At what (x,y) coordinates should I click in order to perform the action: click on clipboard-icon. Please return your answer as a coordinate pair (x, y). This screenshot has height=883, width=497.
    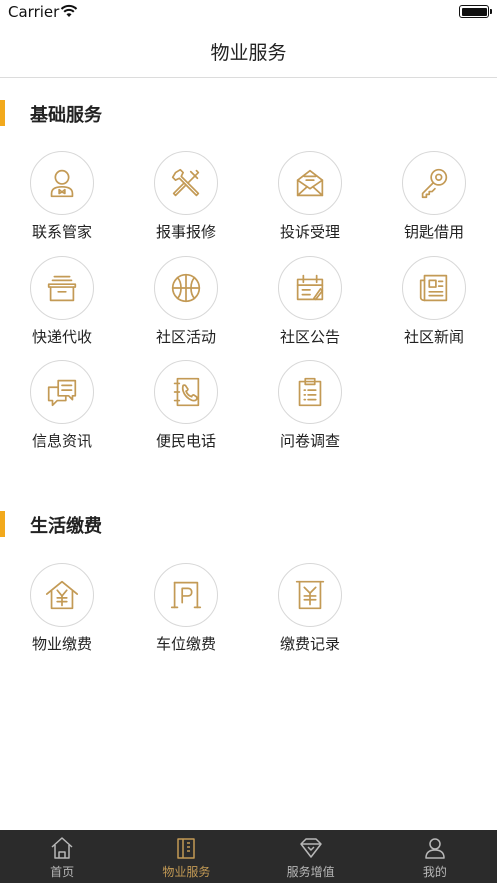
    Looking at the image, I should click on (310, 392).